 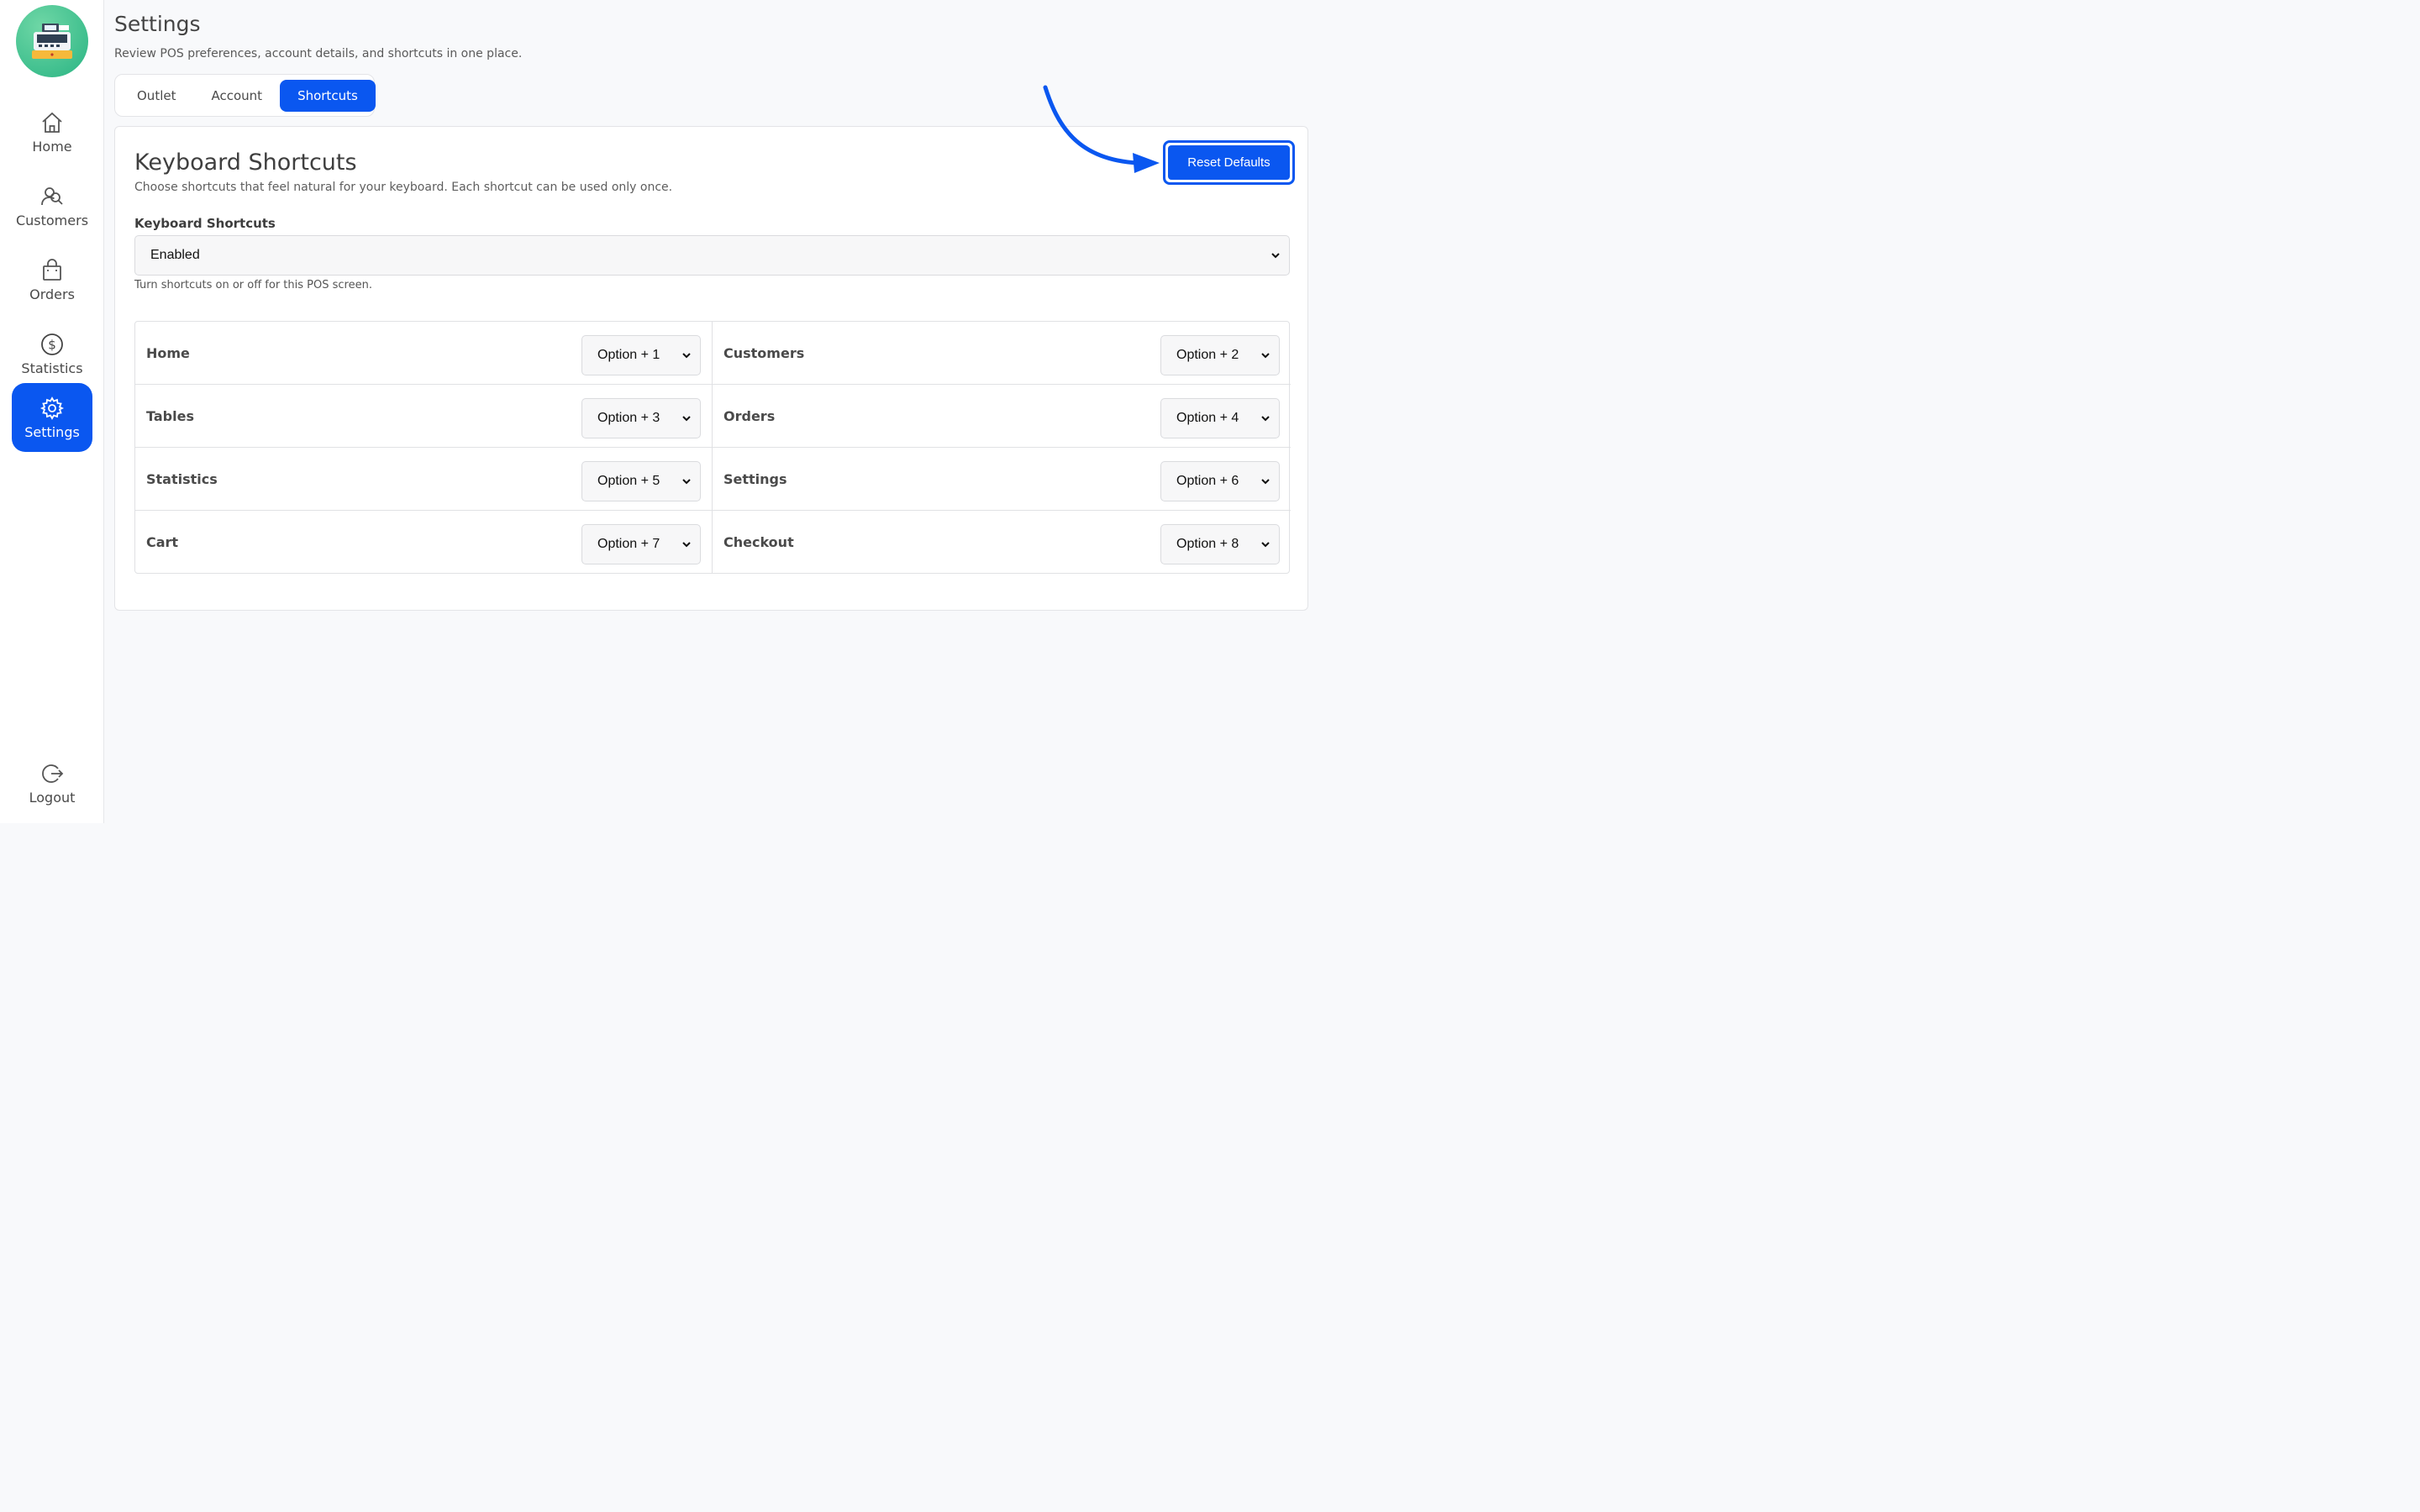 What do you see at coordinates (758, 542) in the screenshot?
I see `shortcut-name: Checkout` at bounding box center [758, 542].